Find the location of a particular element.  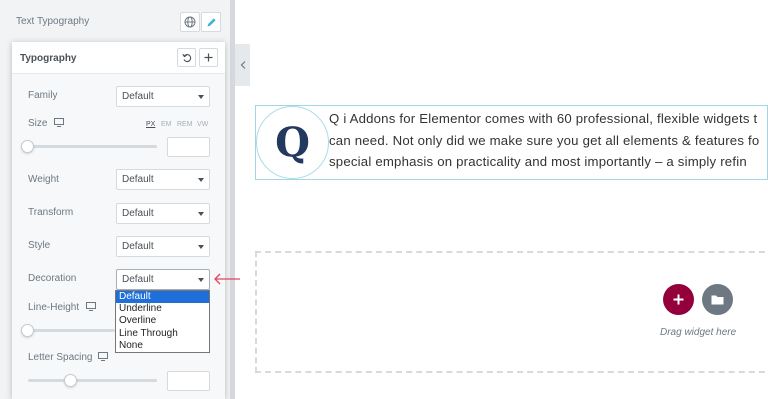

edit-typography-button is located at coordinates (211, 22).